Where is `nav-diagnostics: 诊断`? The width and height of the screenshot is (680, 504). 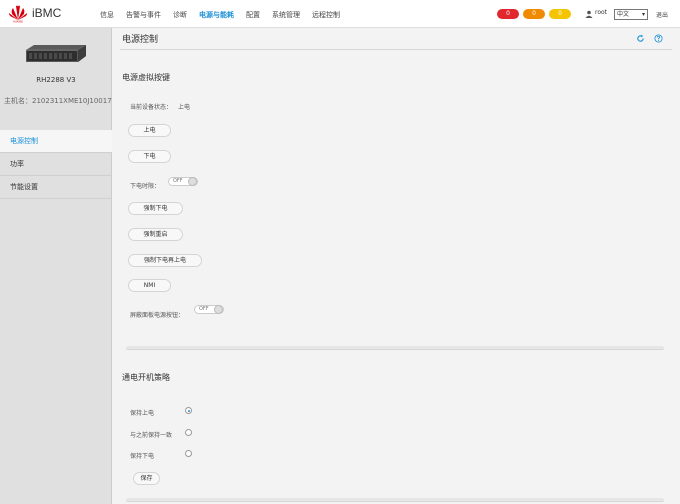
nav-diagnostics: 诊断 is located at coordinates (180, 15).